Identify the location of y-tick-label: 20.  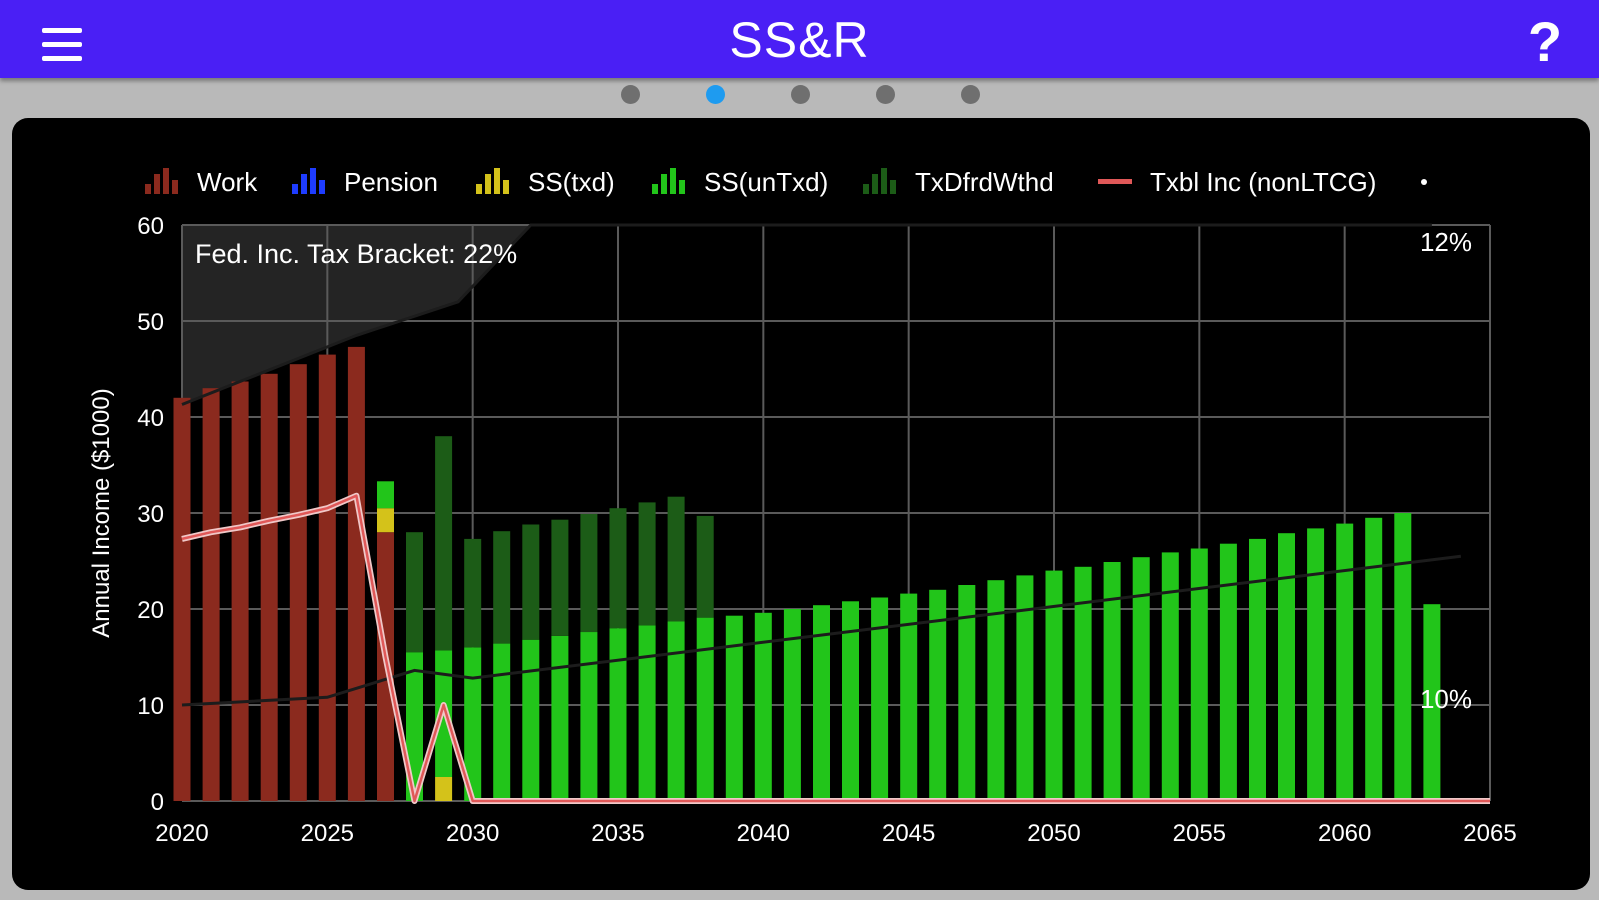
(150, 610).